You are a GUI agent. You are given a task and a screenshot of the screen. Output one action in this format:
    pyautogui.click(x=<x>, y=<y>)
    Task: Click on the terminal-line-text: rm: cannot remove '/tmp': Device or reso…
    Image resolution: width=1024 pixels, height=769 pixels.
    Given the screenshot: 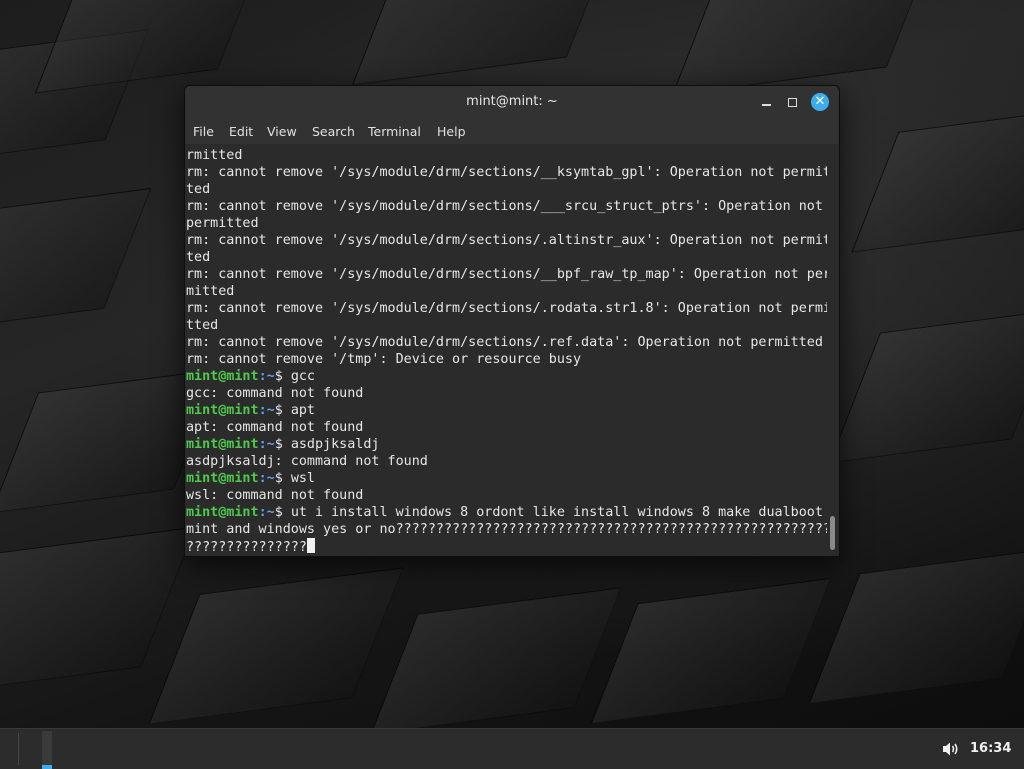 What is the action you would take?
    pyautogui.click(x=384, y=359)
    